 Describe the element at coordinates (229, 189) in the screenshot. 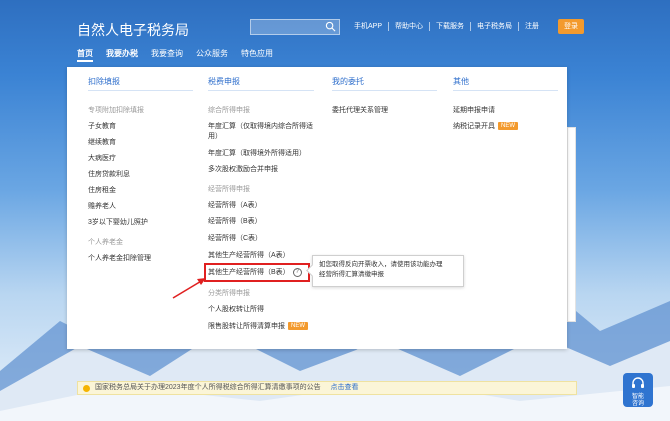

I see `group-label: 经营所得申报` at that location.